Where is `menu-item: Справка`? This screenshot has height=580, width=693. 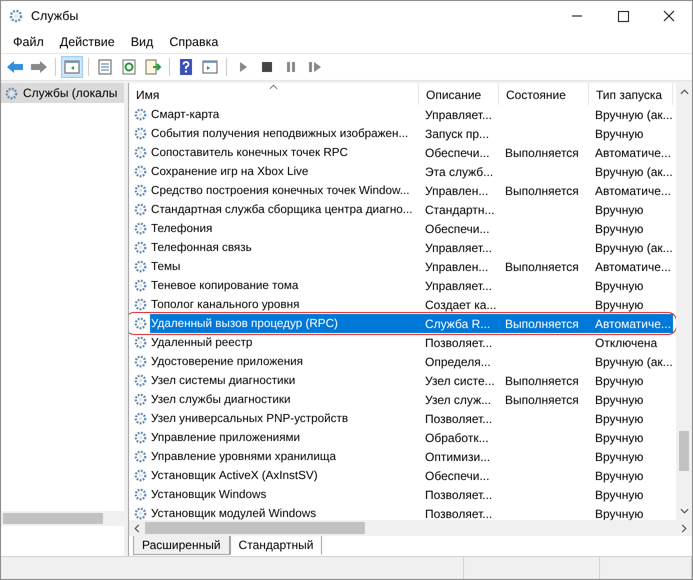
menu-item: Справка is located at coordinates (193, 42).